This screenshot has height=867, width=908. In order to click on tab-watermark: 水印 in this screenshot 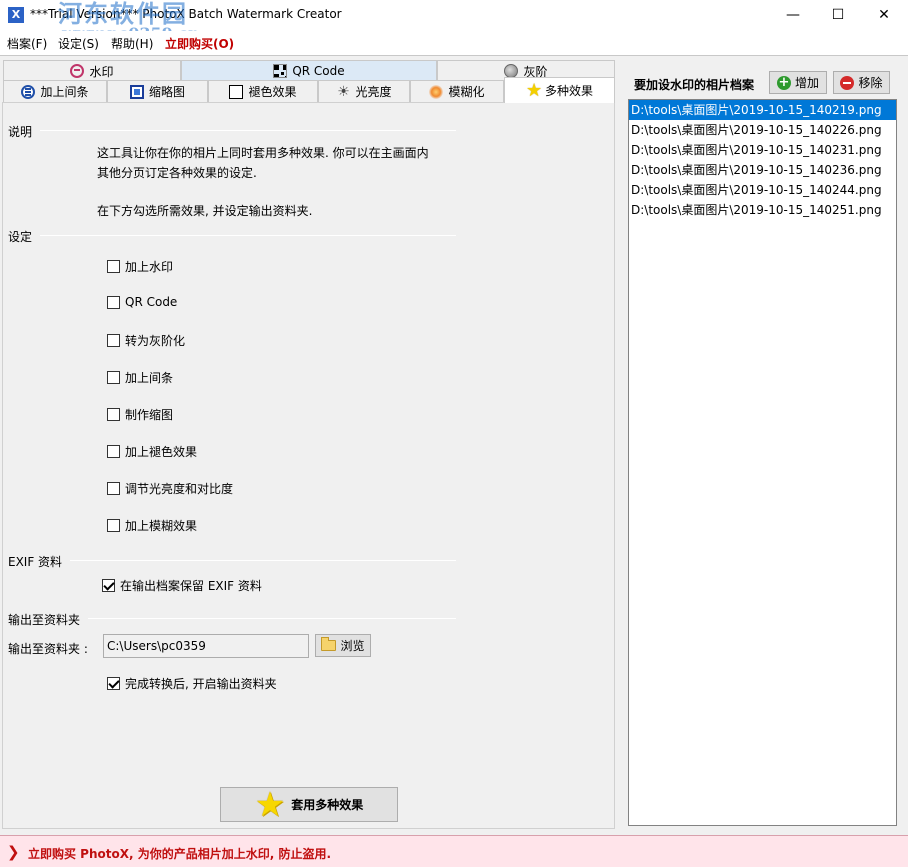, I will do `click(92, 70)`.